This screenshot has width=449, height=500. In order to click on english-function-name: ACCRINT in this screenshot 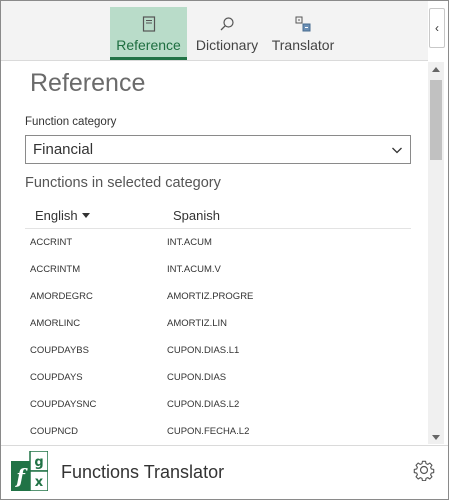, I will do `click(51, 242)`.